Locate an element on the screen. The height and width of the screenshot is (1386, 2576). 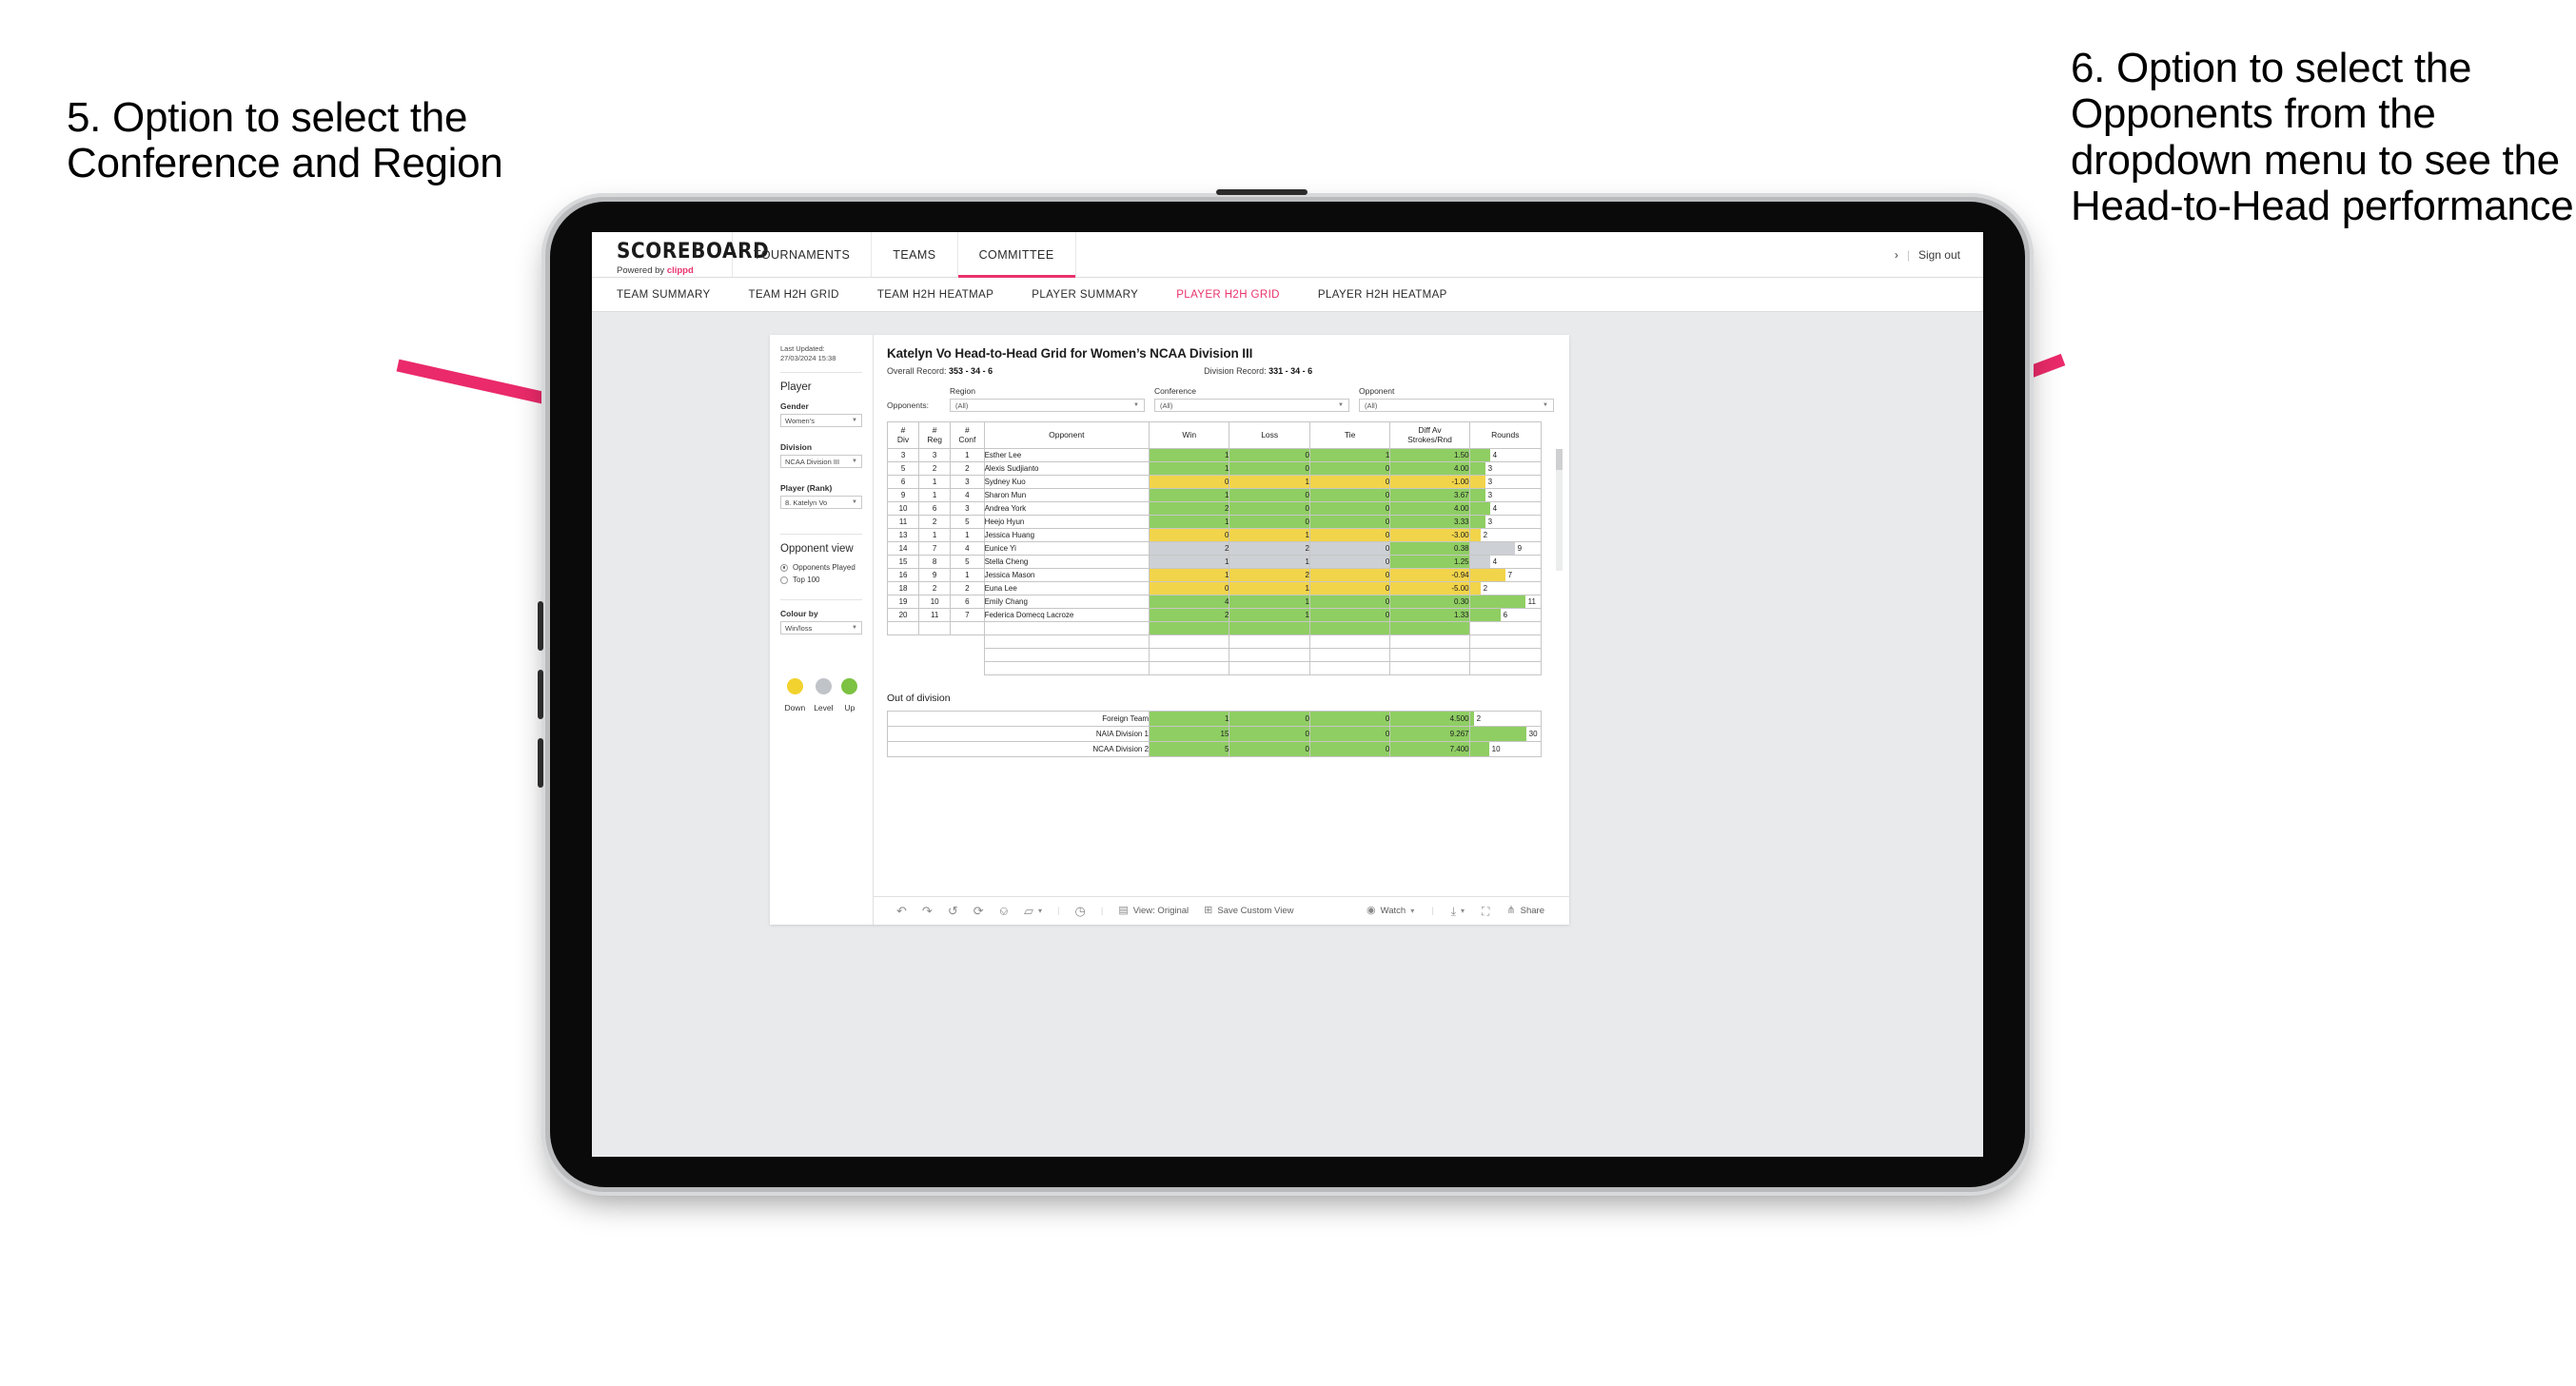
cell-div: 14 is located at coordinates (903, 548).